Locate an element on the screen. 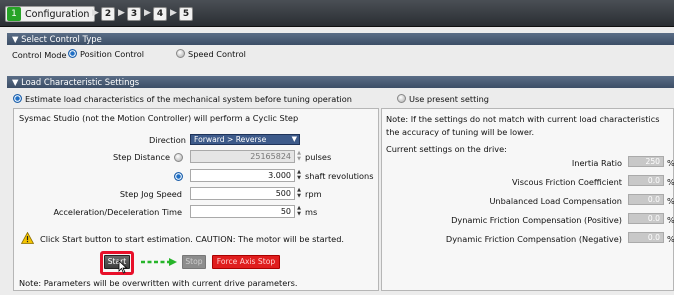 The image size is (674, 295). wizard-bar: 1 Configuration ▶ 2 ▶ 3 ▶ 4 ▶ 5 is located at coordinates (337, 13).